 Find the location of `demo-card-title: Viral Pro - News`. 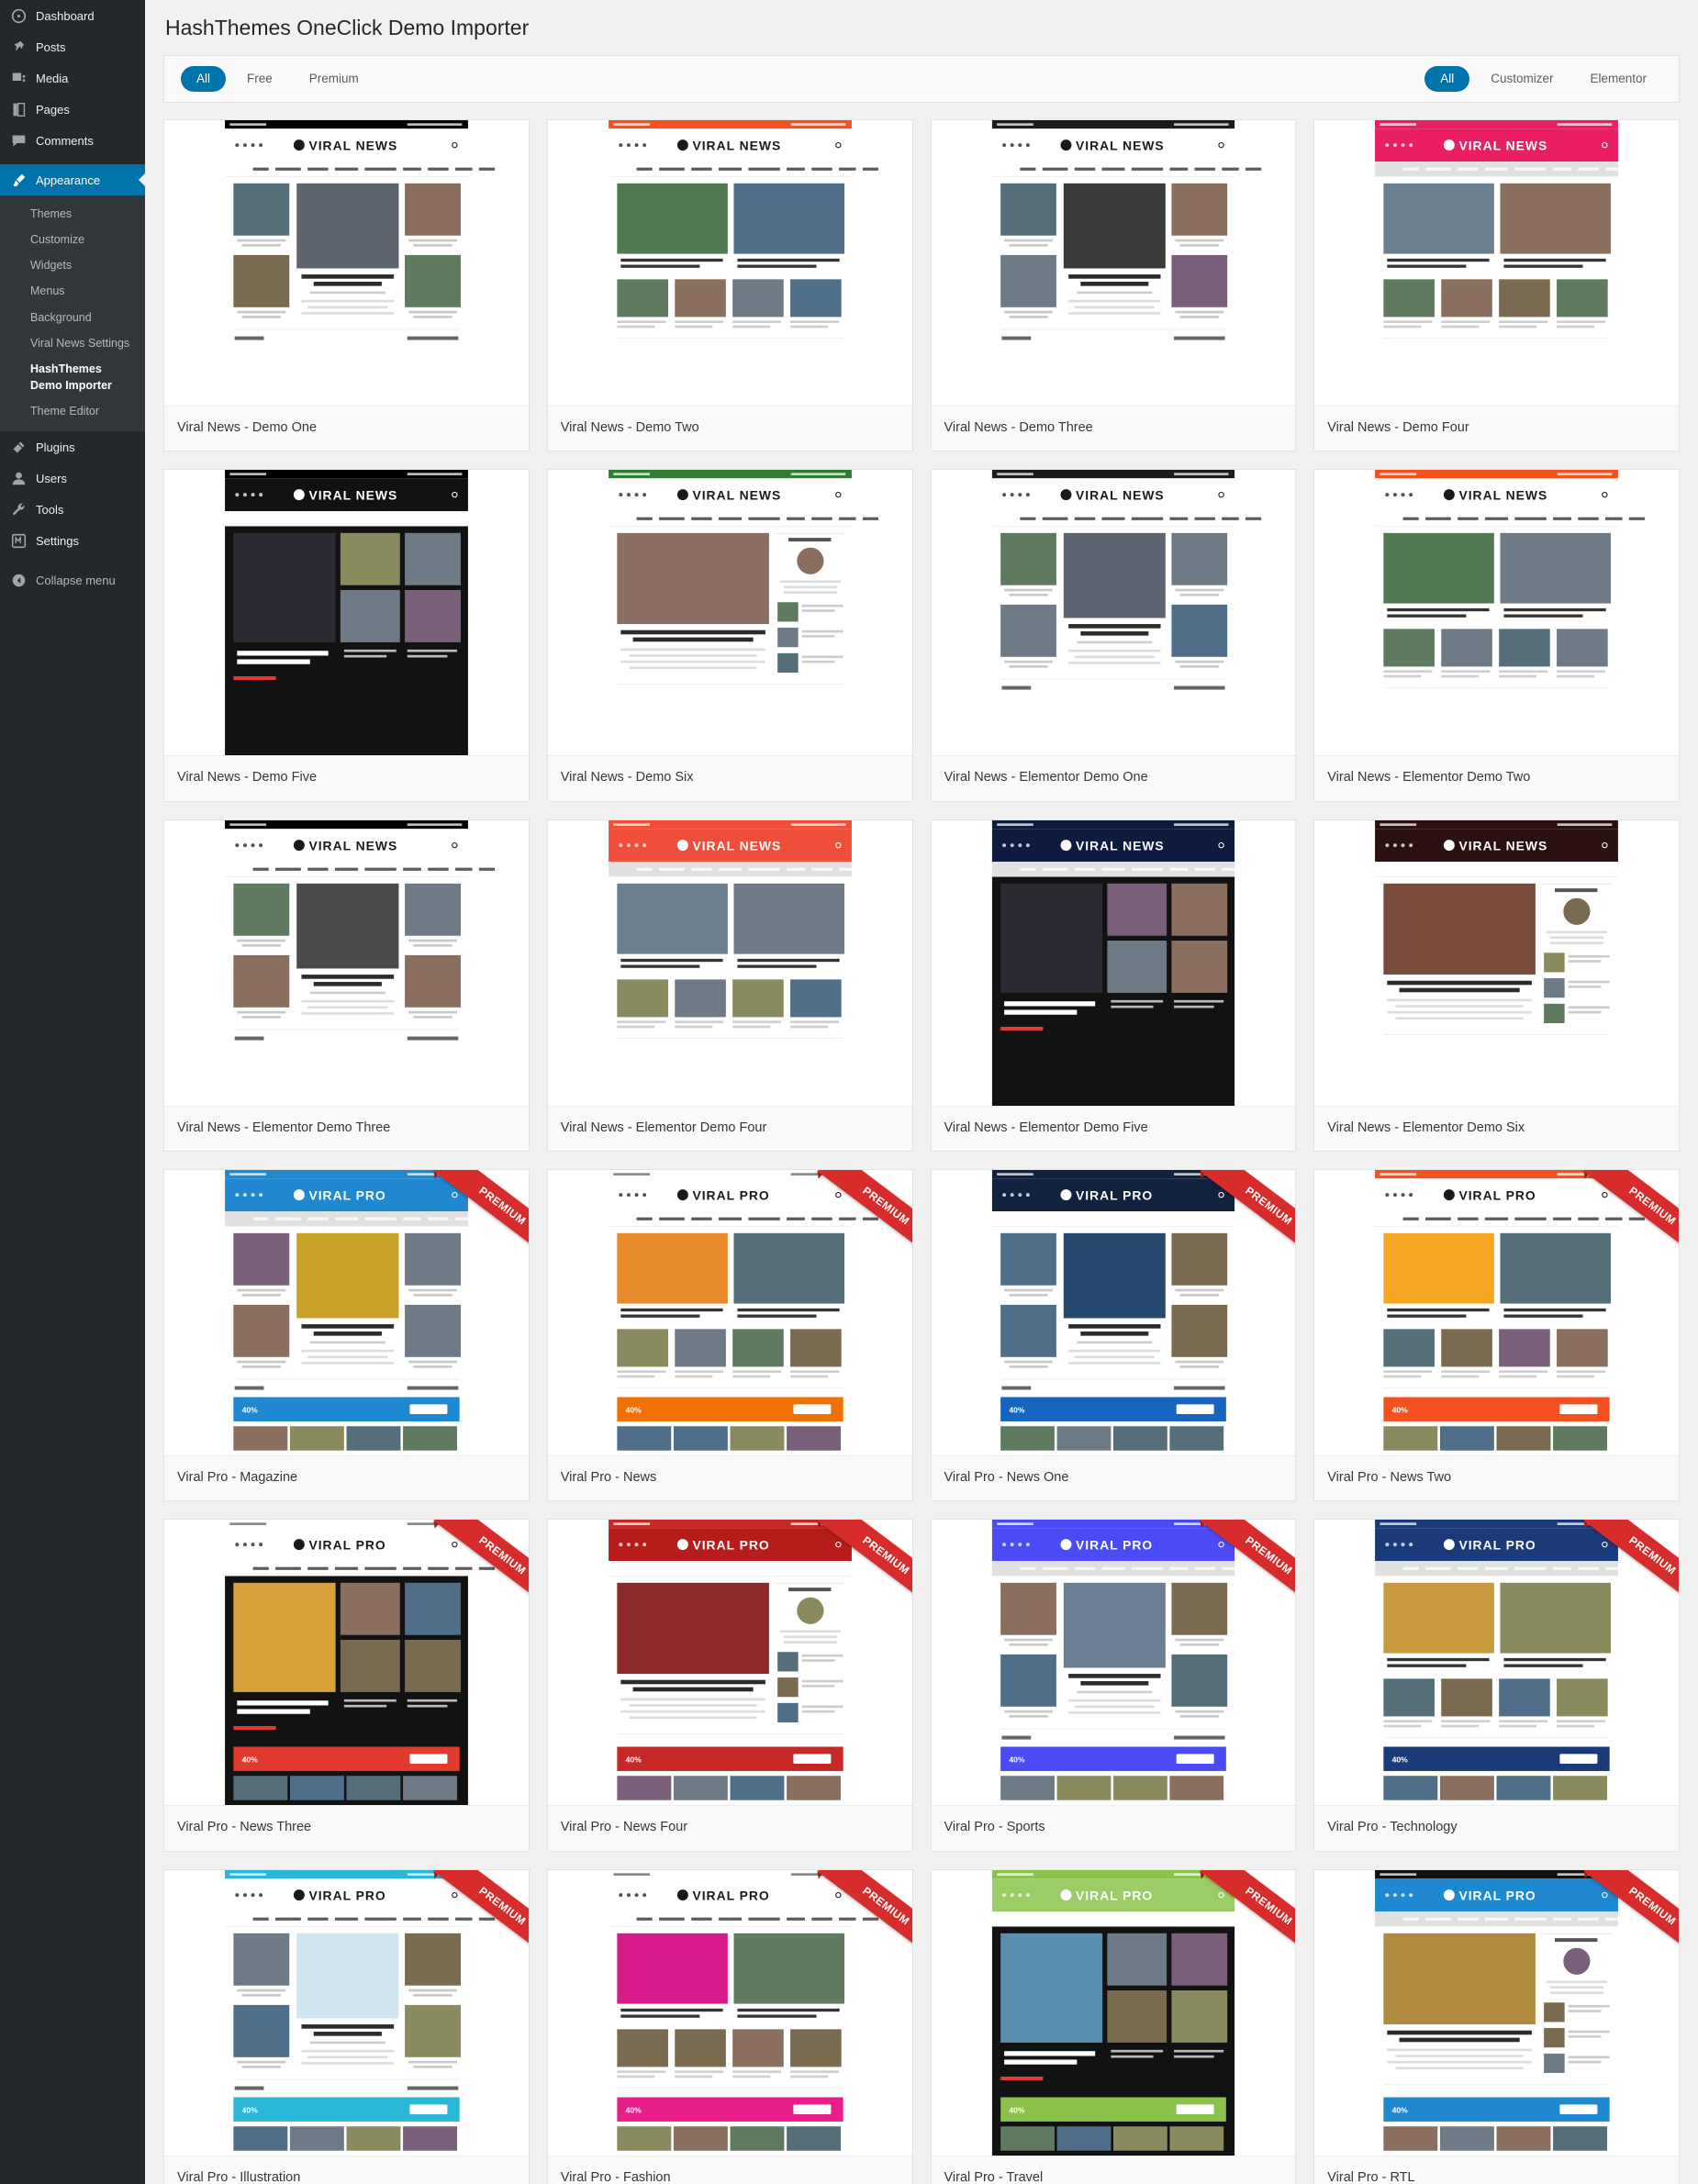

demo-card-title: Viral Pro - News is located at coordinates (608, 1478).